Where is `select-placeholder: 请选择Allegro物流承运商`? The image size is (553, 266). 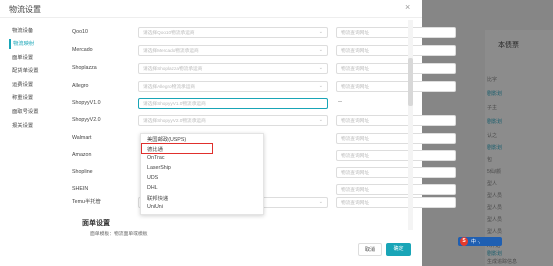
select-placeholder: 请选择Allegro物流承运商 is located at coordinates (169, 86).